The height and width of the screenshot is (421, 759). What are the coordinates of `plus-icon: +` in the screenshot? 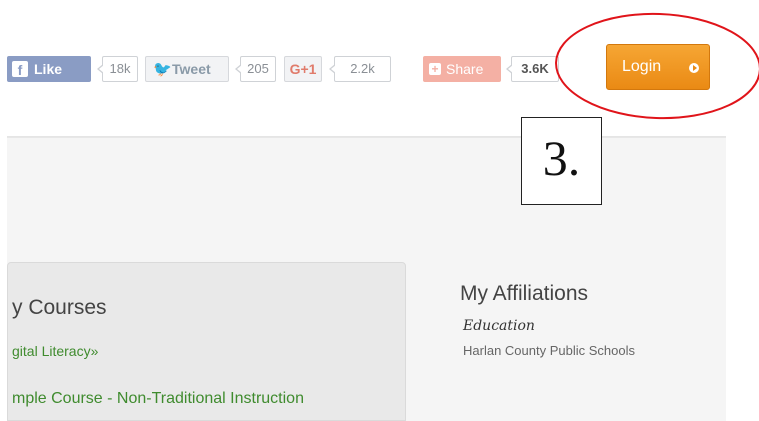 It's located at (435, 69).